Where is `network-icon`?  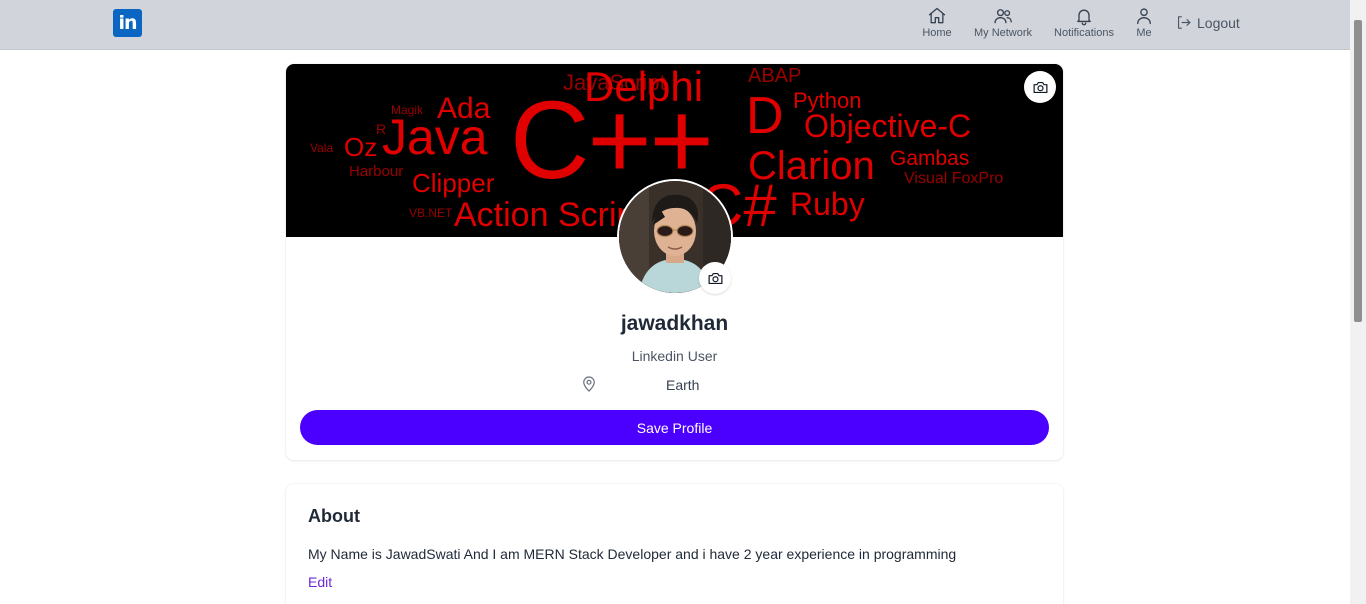
network-icon is located at coordinates (1003, 16).